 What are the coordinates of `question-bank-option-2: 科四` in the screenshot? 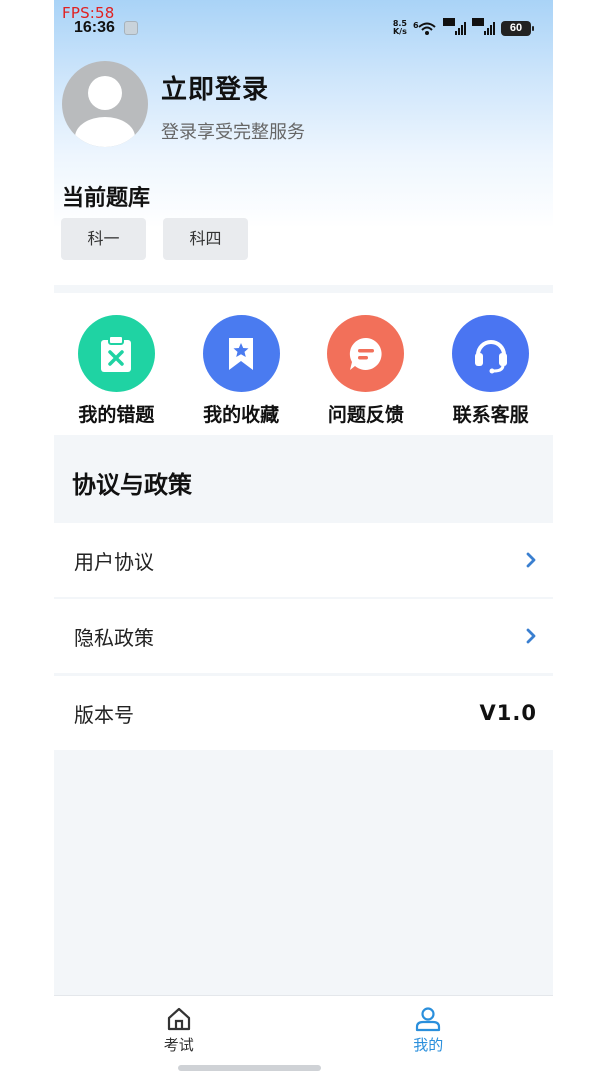 It's located at (205, 239).